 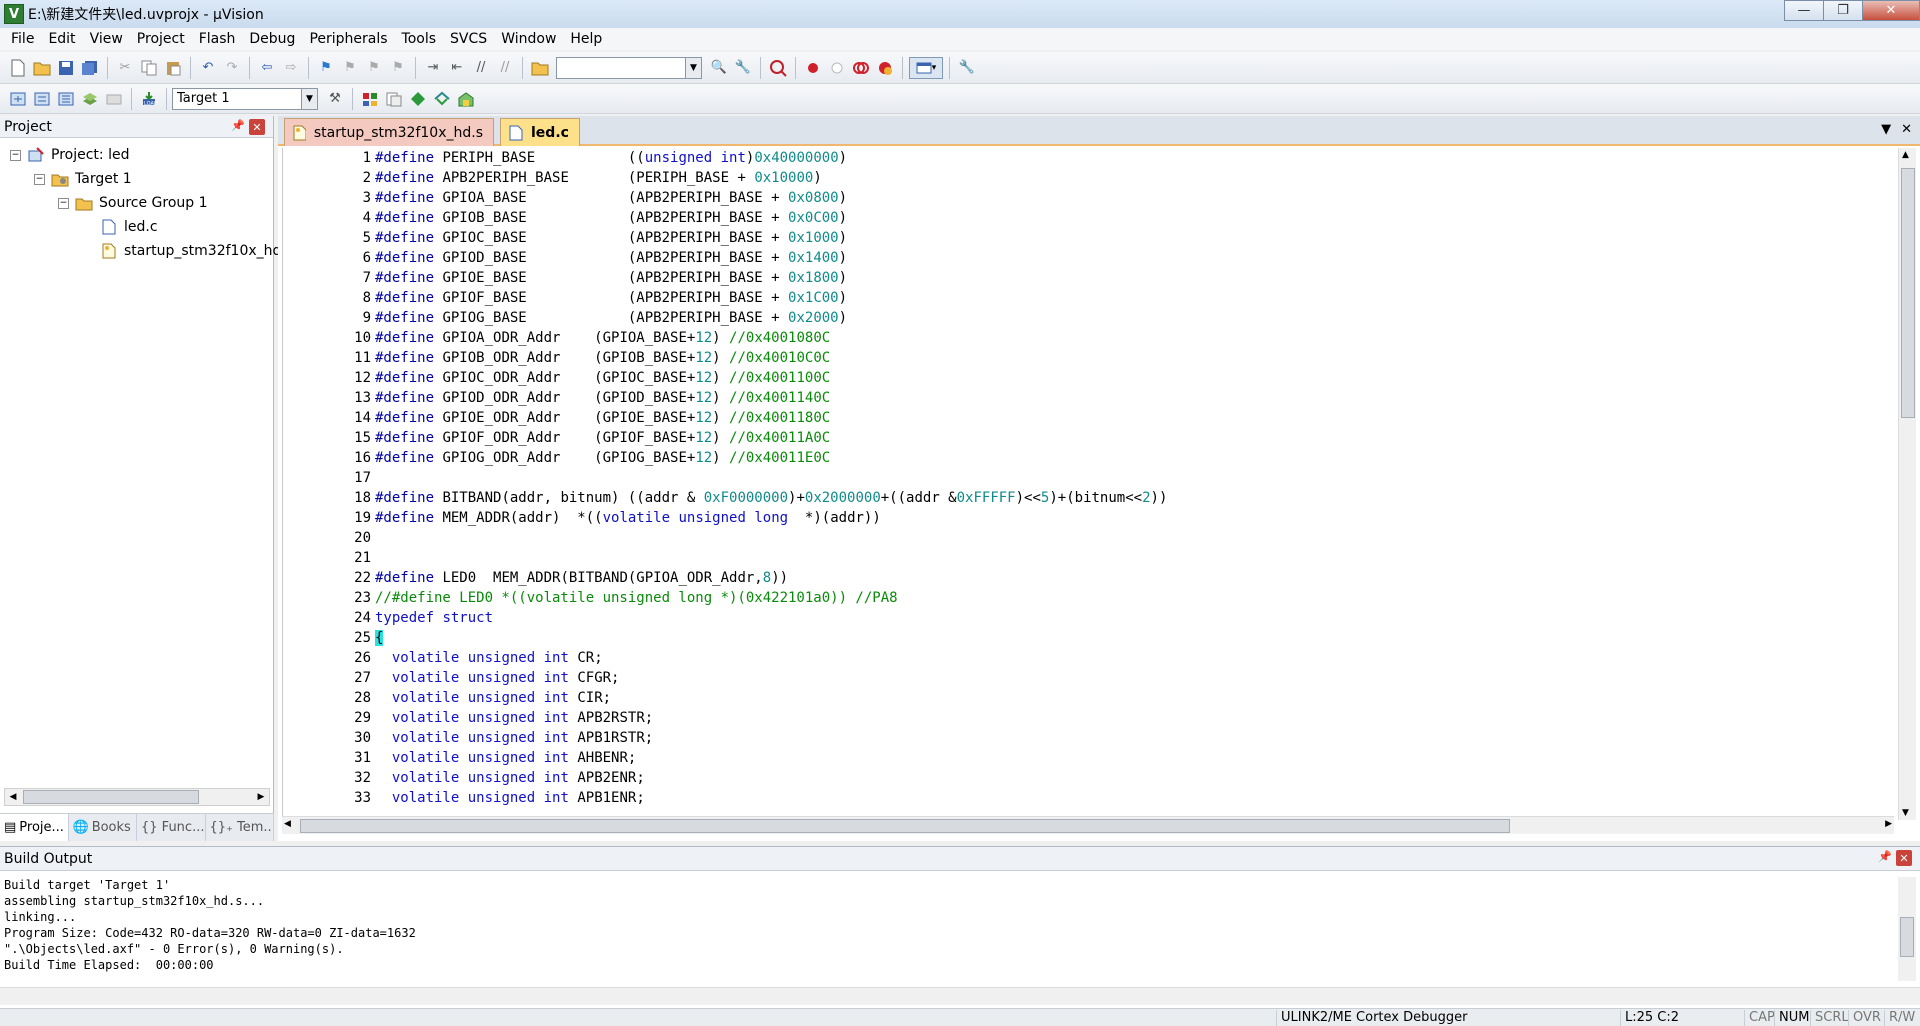 What do you see at coordinates (42, 99) in the screenshot?
I see `build-icon` at bounding box center [42, 99].